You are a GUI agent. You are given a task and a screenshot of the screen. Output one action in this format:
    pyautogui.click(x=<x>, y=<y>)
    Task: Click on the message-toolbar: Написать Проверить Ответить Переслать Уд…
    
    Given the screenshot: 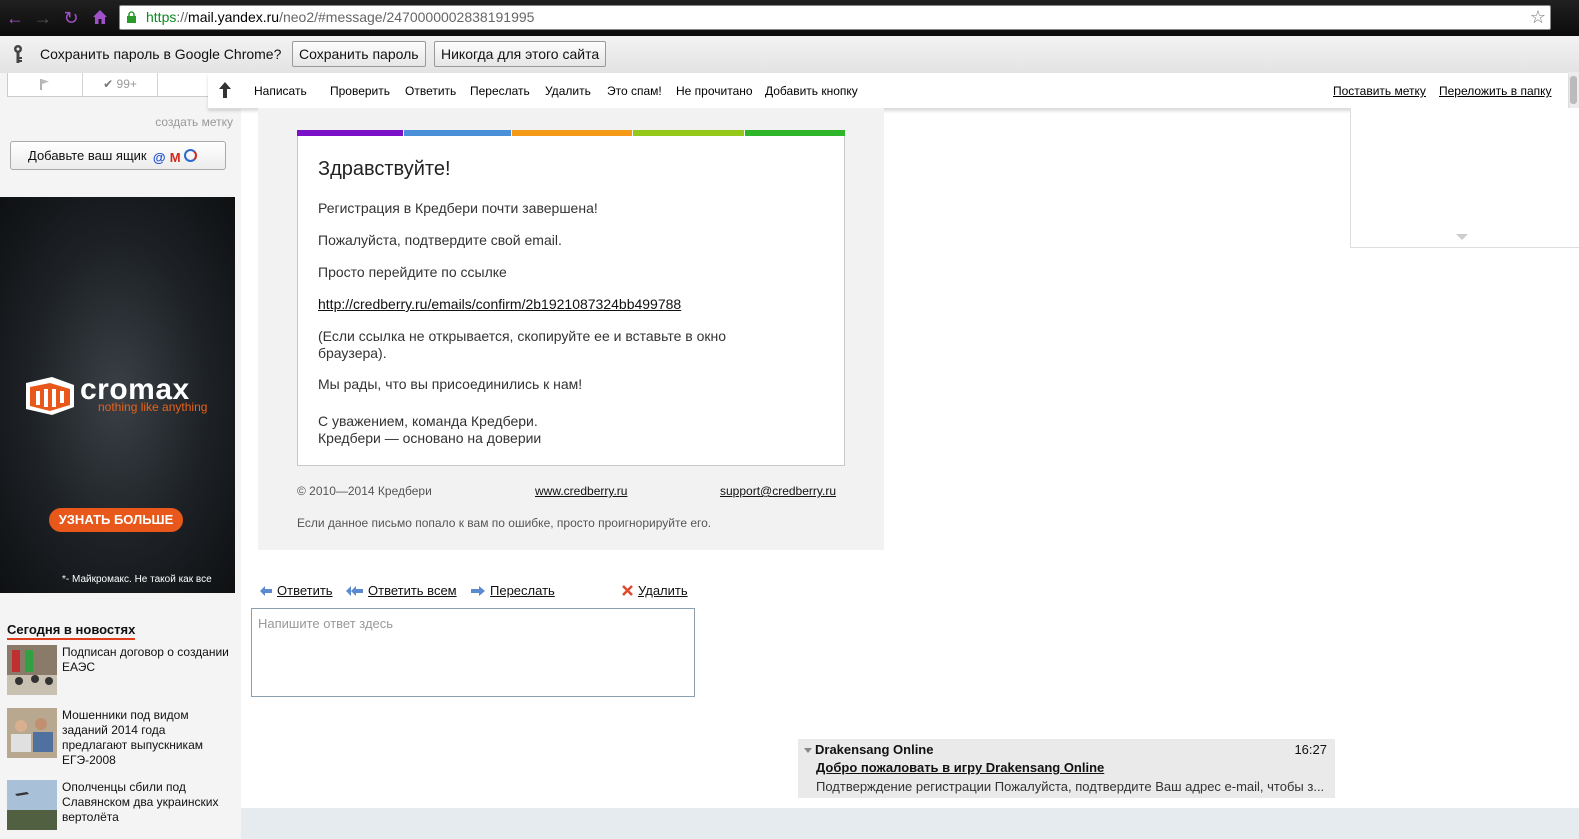 What is the action you would take?
    pyautogui.click(x=888, y=91)
    